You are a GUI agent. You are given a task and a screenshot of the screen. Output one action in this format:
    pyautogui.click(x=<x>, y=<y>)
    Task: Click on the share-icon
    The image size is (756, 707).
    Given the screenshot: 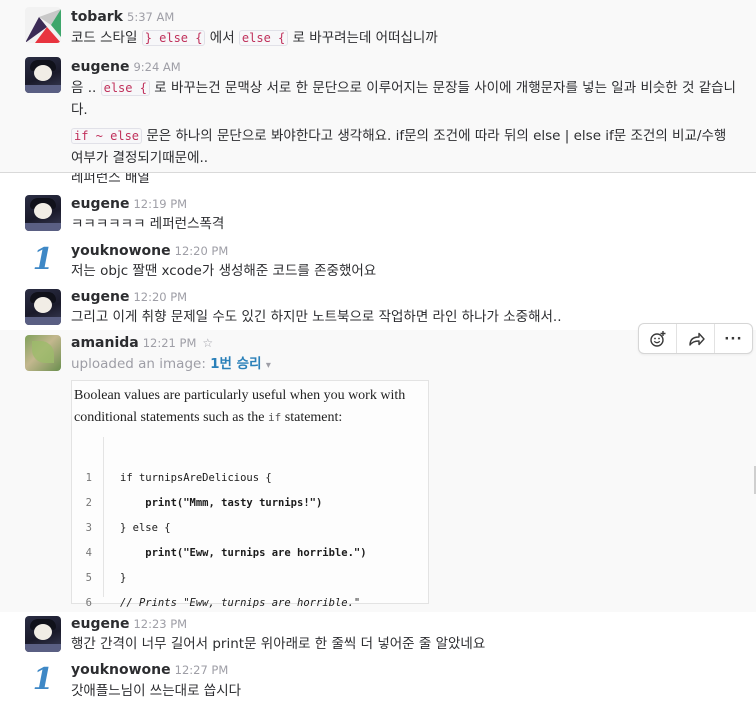 What is the action you would take?
    pyautogui.click(x=696, y=339)
    